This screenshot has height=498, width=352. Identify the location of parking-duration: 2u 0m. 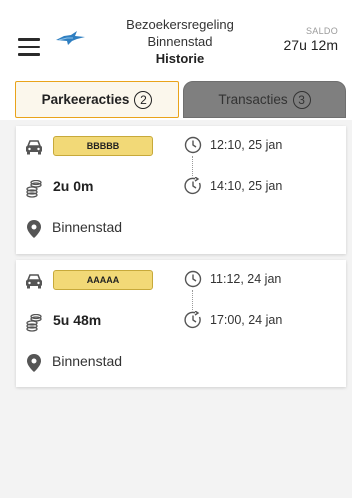
(73, 186).